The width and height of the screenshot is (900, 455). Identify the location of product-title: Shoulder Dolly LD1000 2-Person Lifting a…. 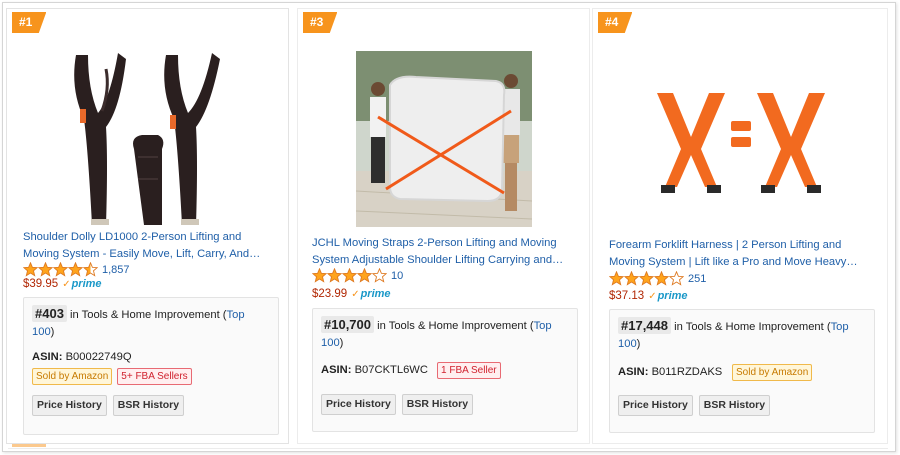
(141, 246).